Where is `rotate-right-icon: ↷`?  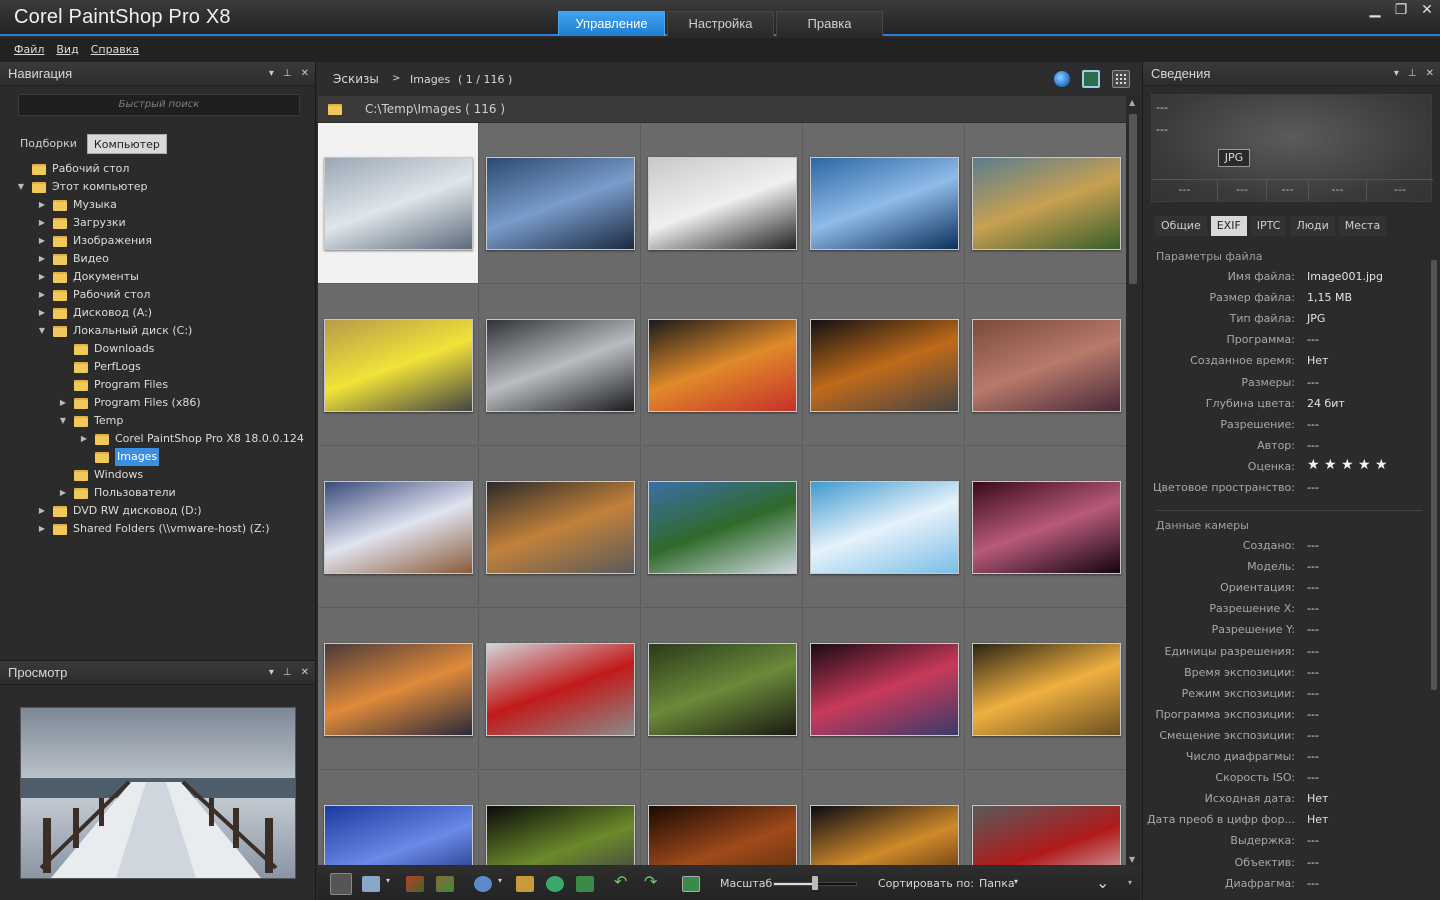 rotate-right-icon: ↷ is located at coordinates (653, 881).